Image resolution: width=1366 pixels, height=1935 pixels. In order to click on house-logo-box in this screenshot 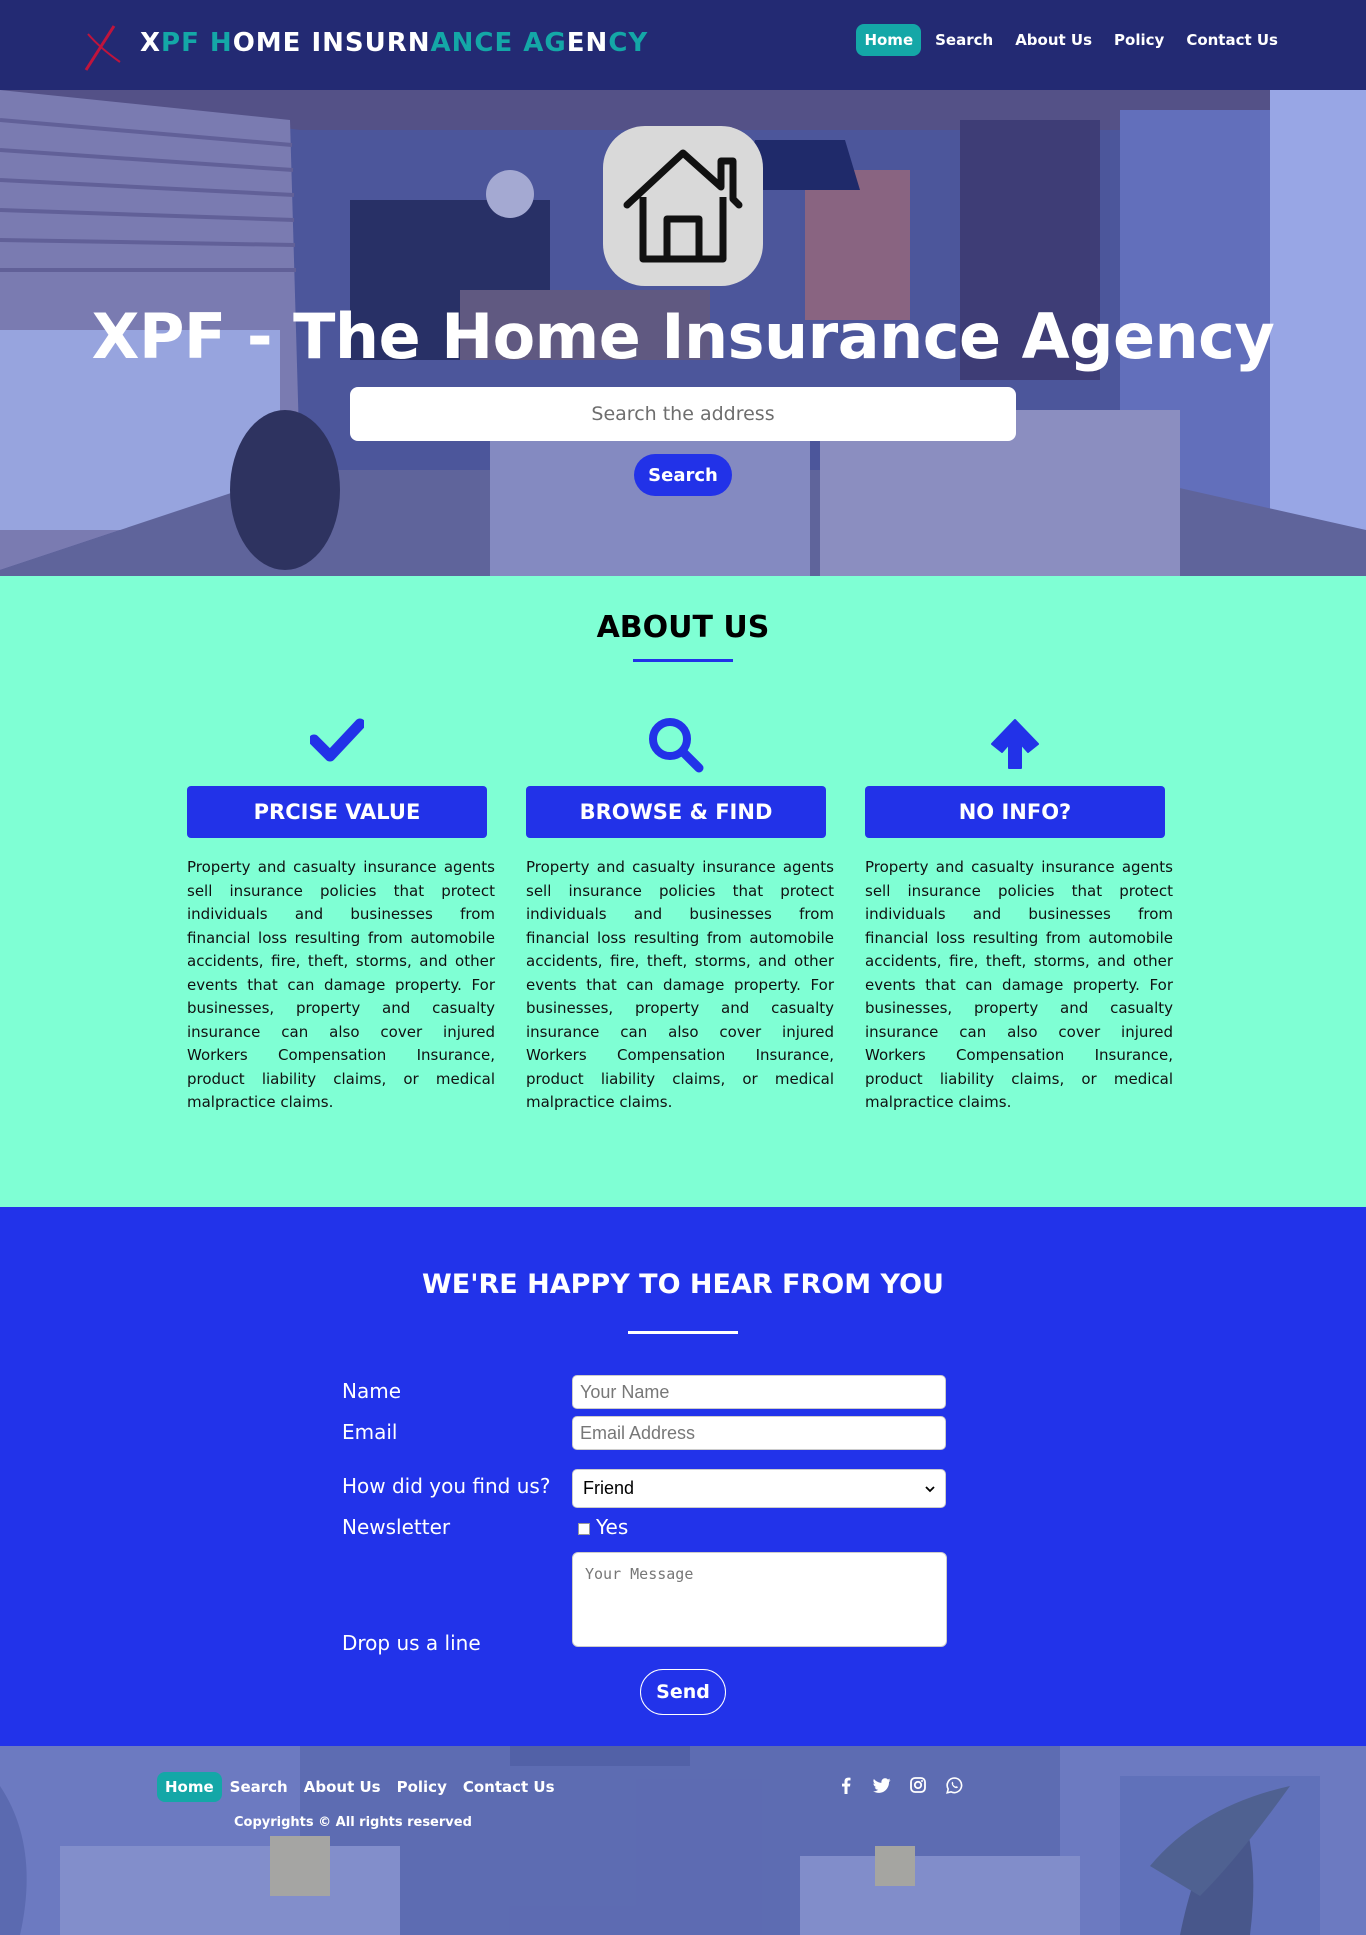, I will do `click(683, 206)`.